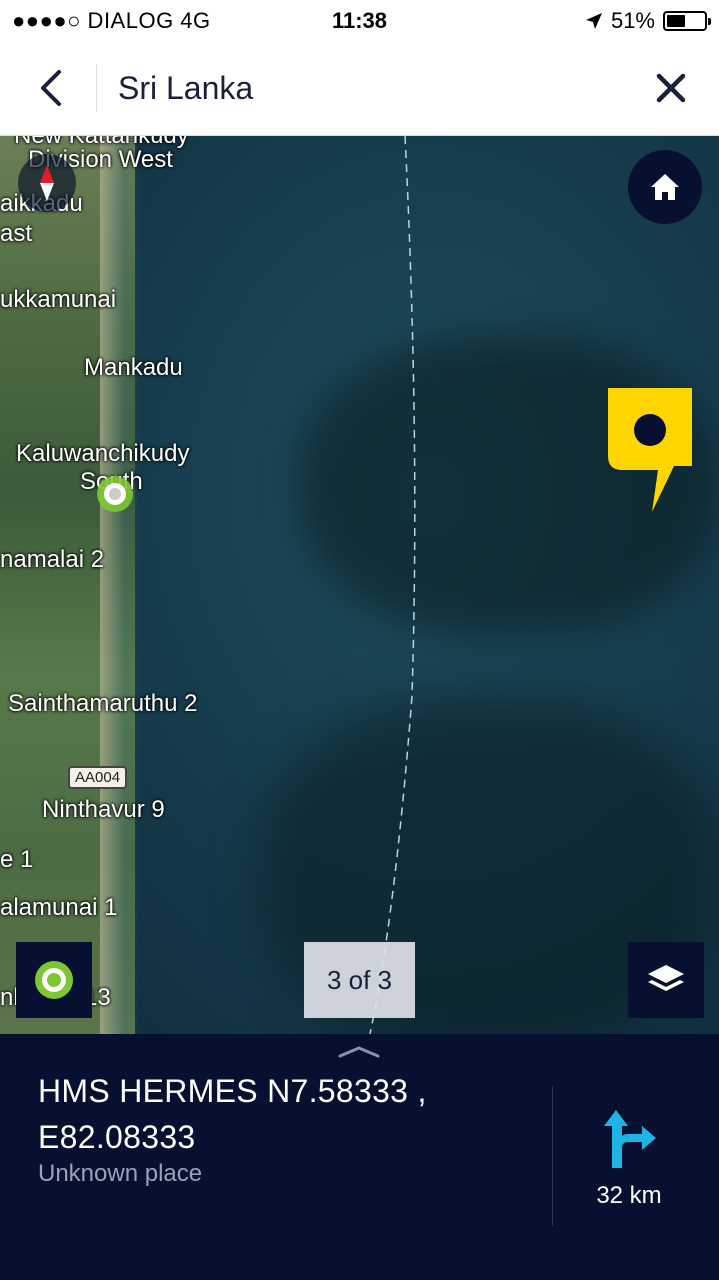 This screenshot has width=719, height=1280. I want to click on layers-icon, so click(666, 978).